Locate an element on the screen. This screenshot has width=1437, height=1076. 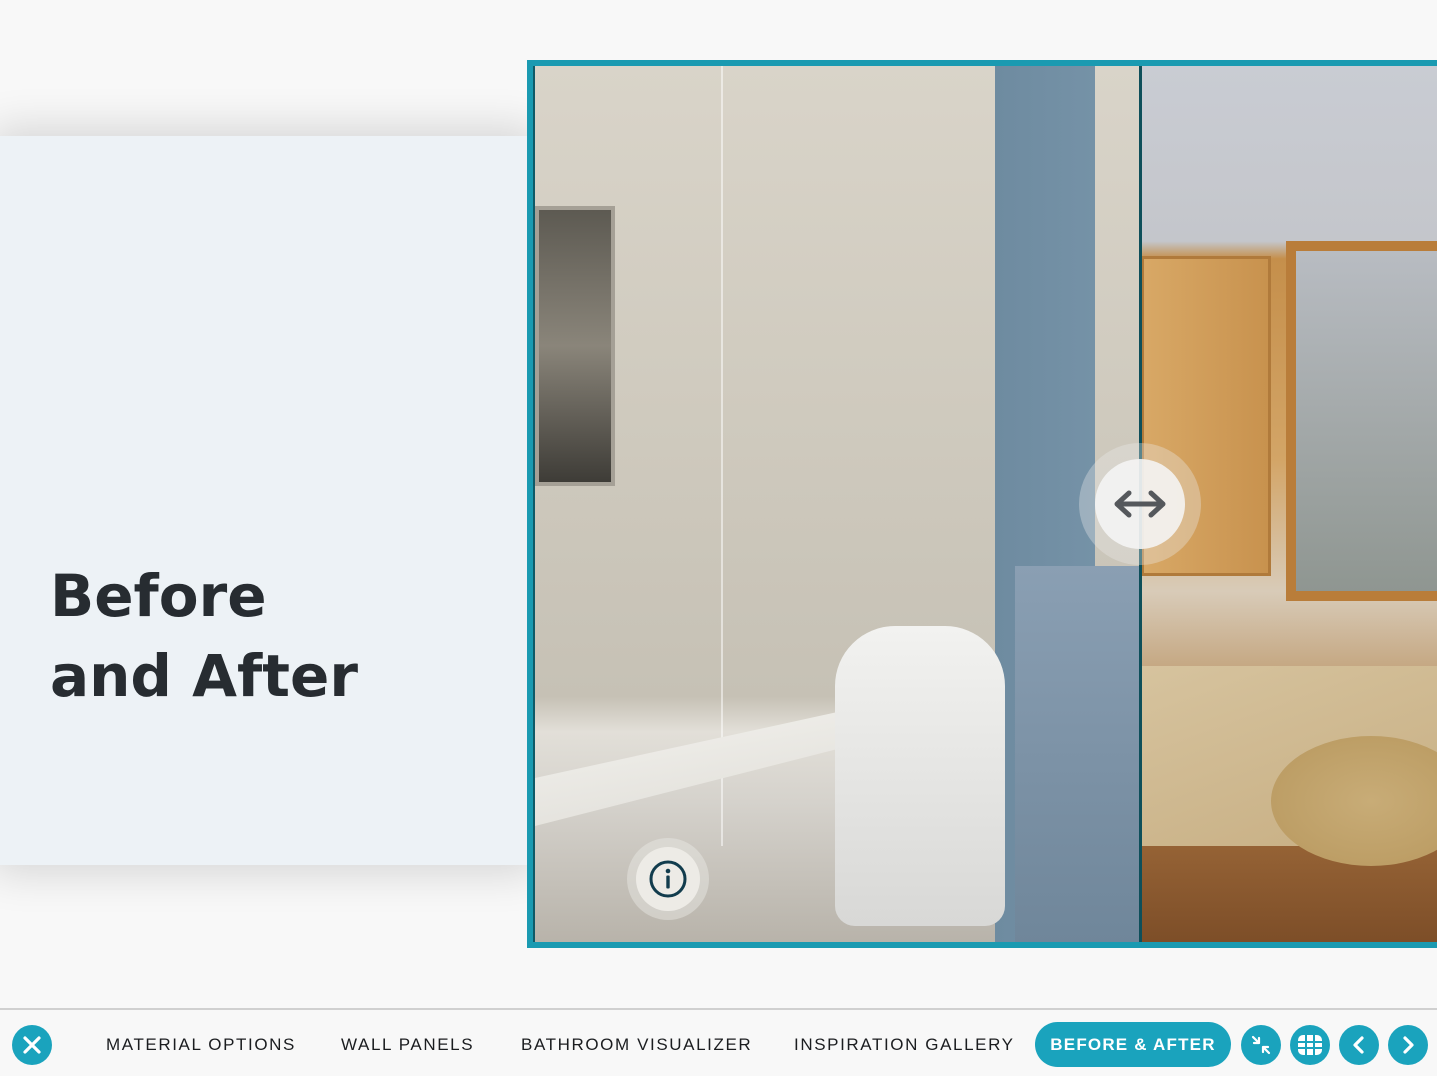
chevron-right-icon is located at coordinates (1408, 1045).